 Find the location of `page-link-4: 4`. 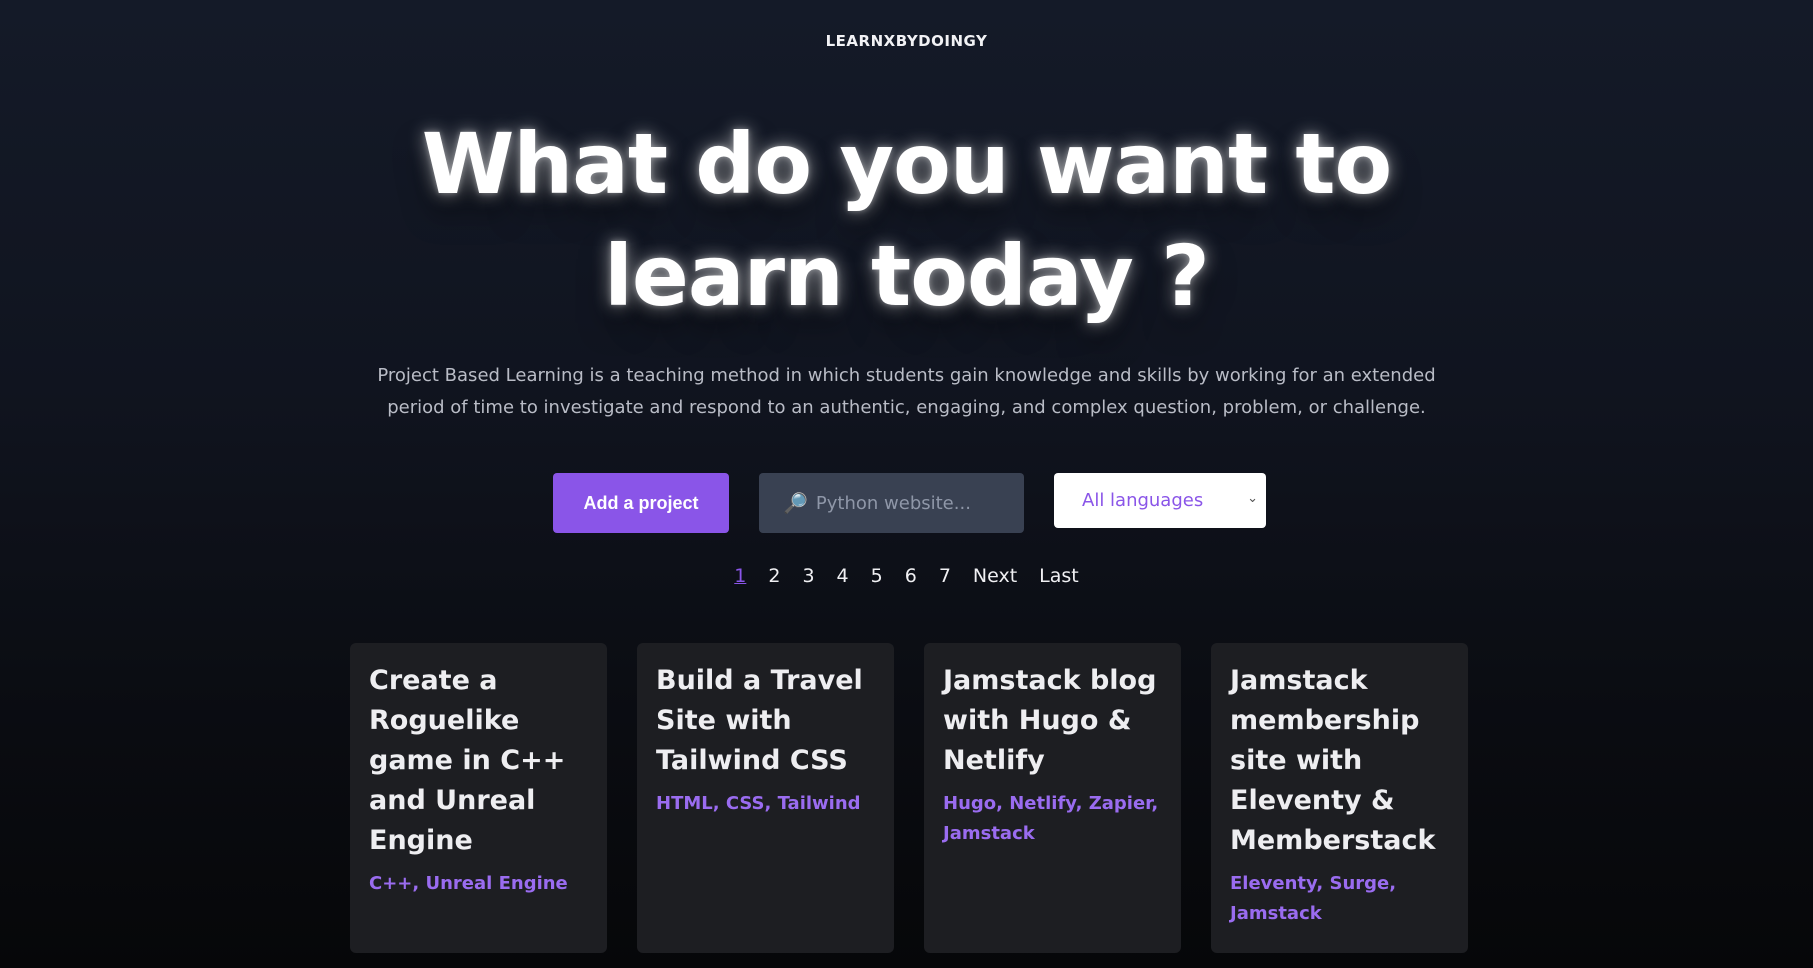

page-link-4: 4 is located at coordinates (843, 576).